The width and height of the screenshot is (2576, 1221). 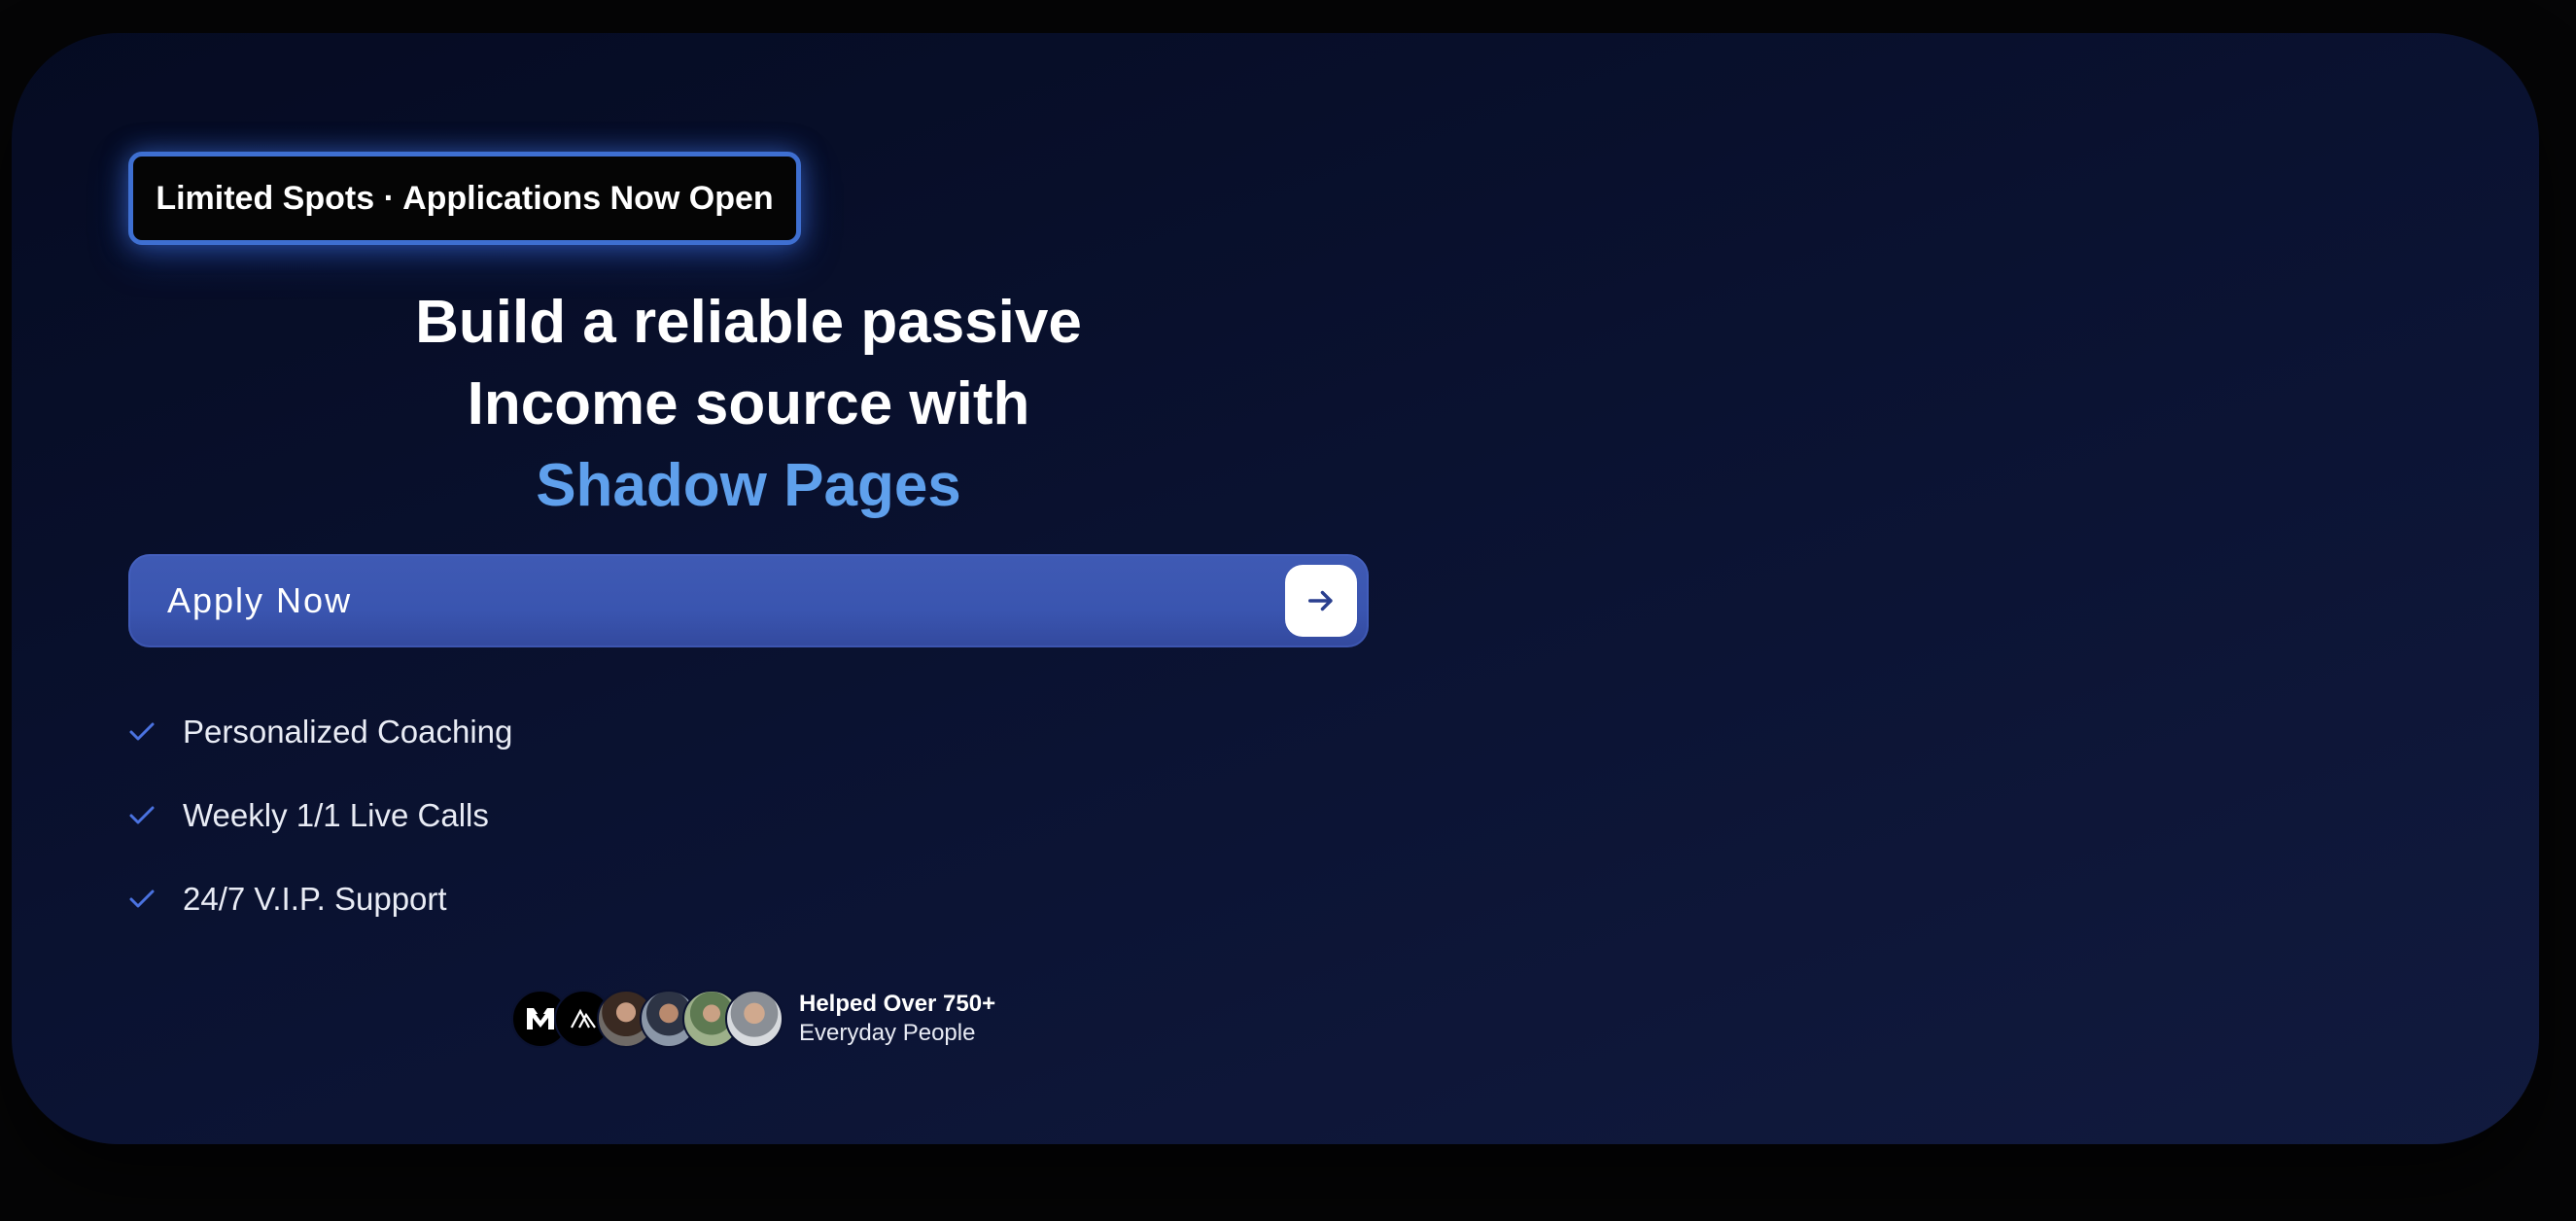 What do you see at coordinates (888, 1033) in the screenshot?
I see `social-proof-subtitle: Everyday People` at bounding box center [888, 1033].